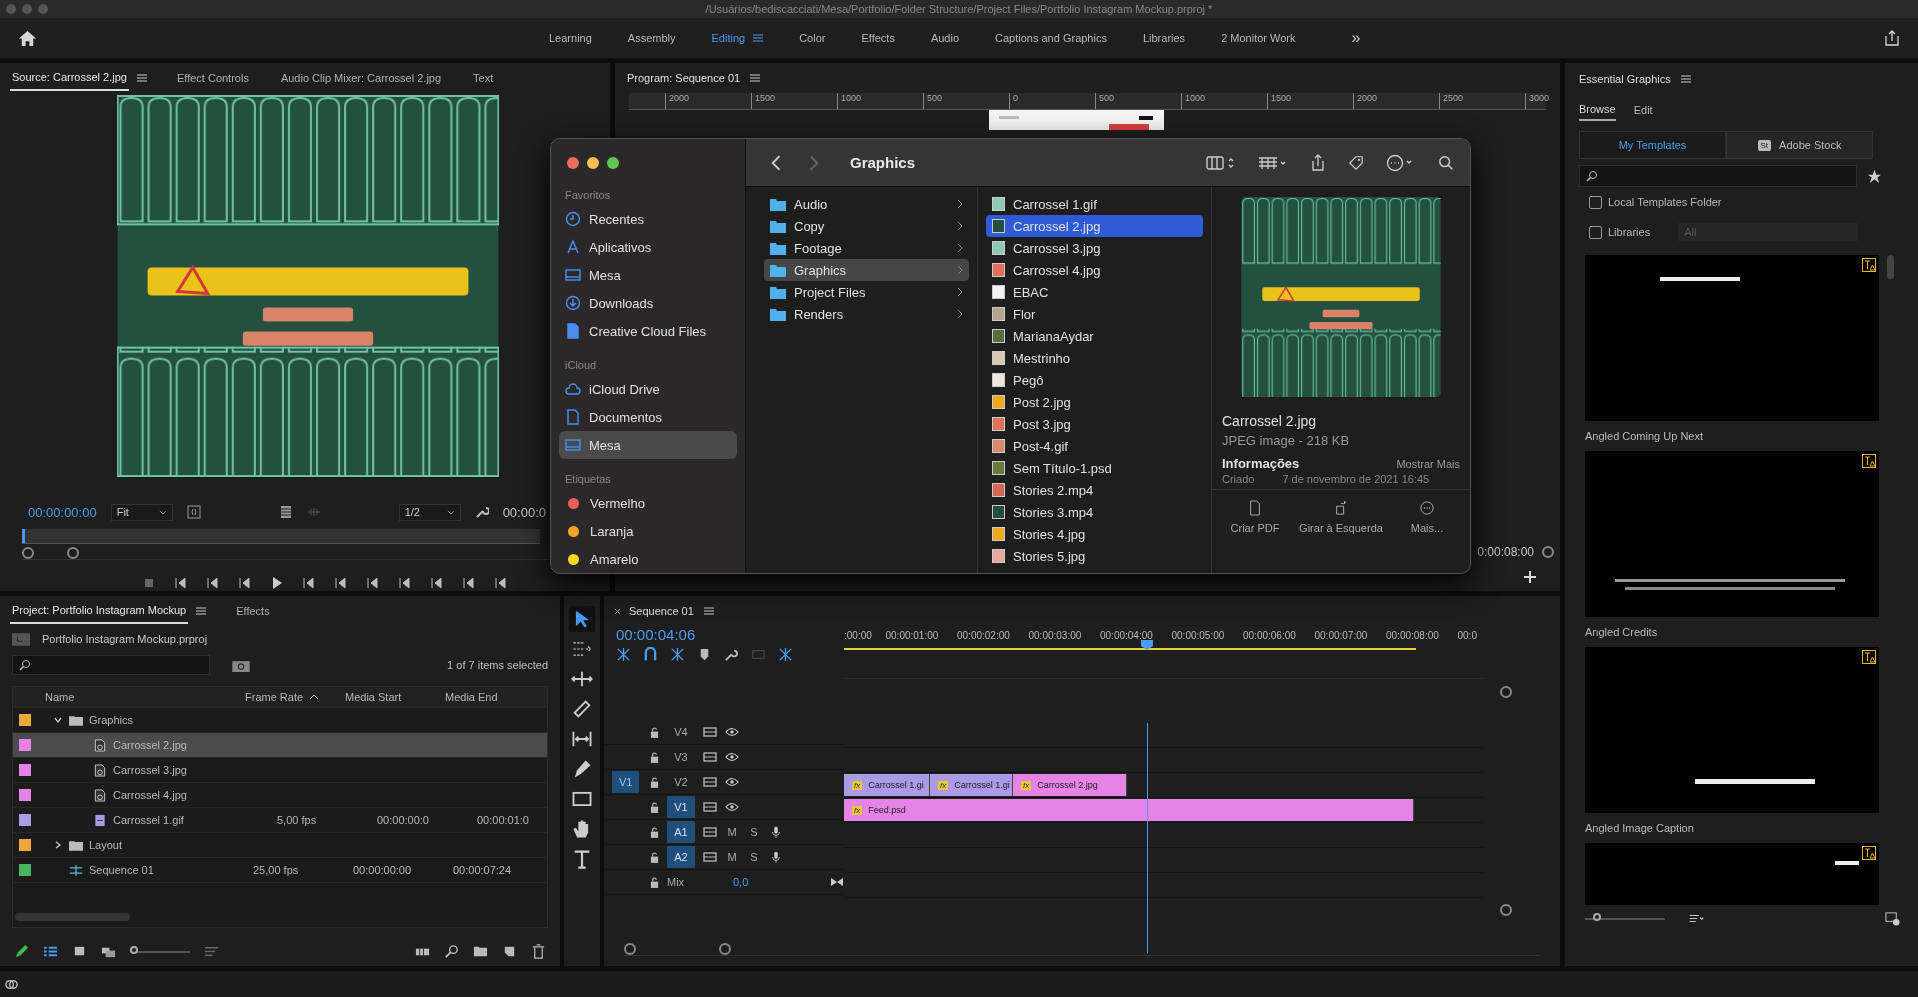  I want to click on clip: fx Carrossel 2.jpg, so click(1070, 785).